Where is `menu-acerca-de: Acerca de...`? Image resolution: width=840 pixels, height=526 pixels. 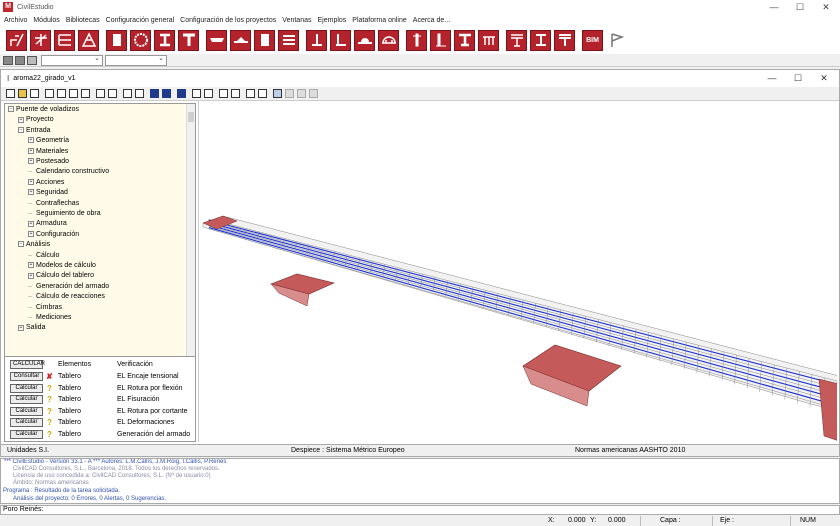 menu-acerca-de: Acerca de... is located at coordinates (431, 20).